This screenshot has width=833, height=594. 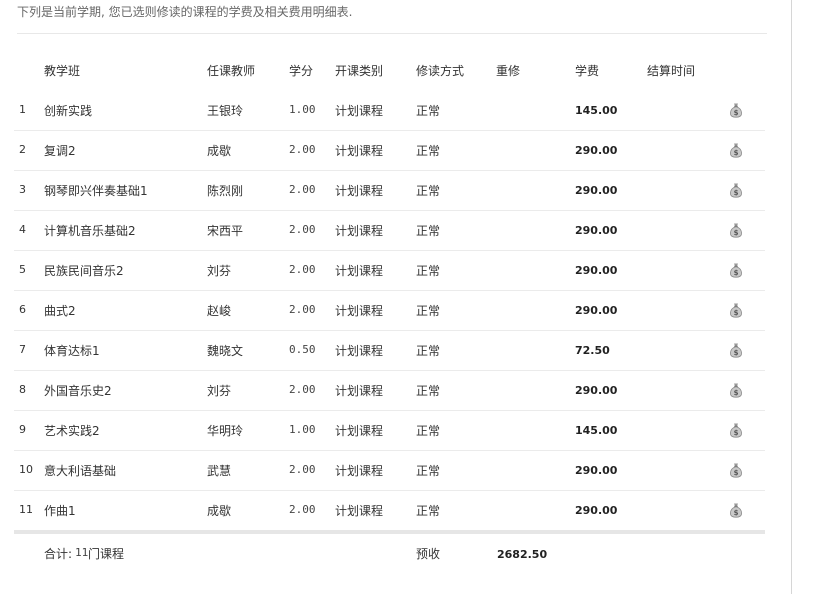 I want to click on page-intro: 下列是当前学期, 您已选则修读的课程的学费及相关费用明细表., so click(x=185, y=12).